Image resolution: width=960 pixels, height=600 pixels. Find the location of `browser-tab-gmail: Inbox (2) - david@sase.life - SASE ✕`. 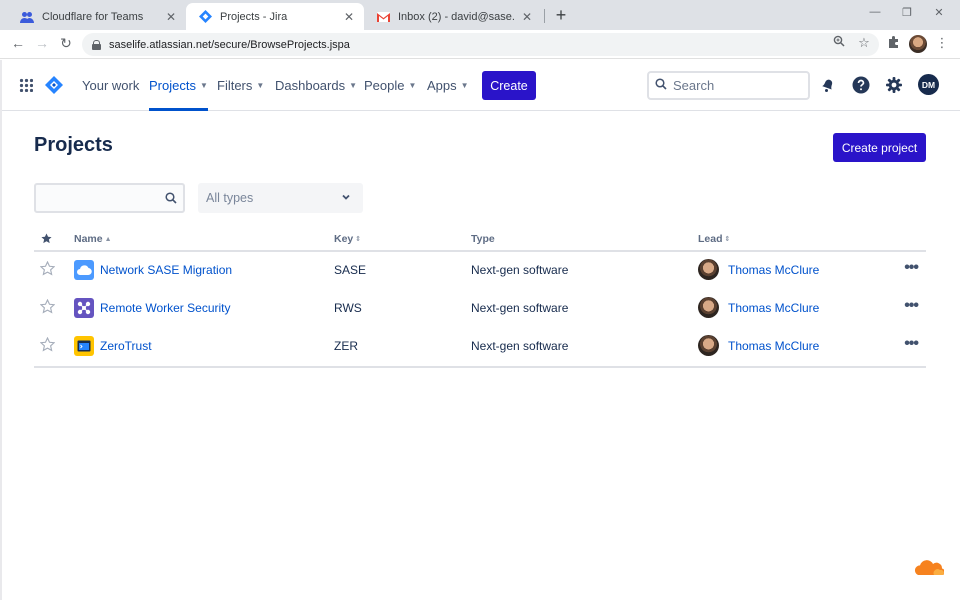

browser-tab-gmail: Inbox (2) - david@sase.life - SASE ✕ is located at coordinates (453, 16).